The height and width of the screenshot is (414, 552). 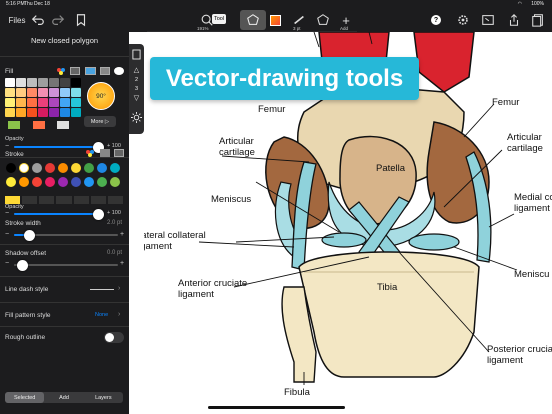 I want to click on label-meniscus-left: Meniscus, so click(x=231, y=199).